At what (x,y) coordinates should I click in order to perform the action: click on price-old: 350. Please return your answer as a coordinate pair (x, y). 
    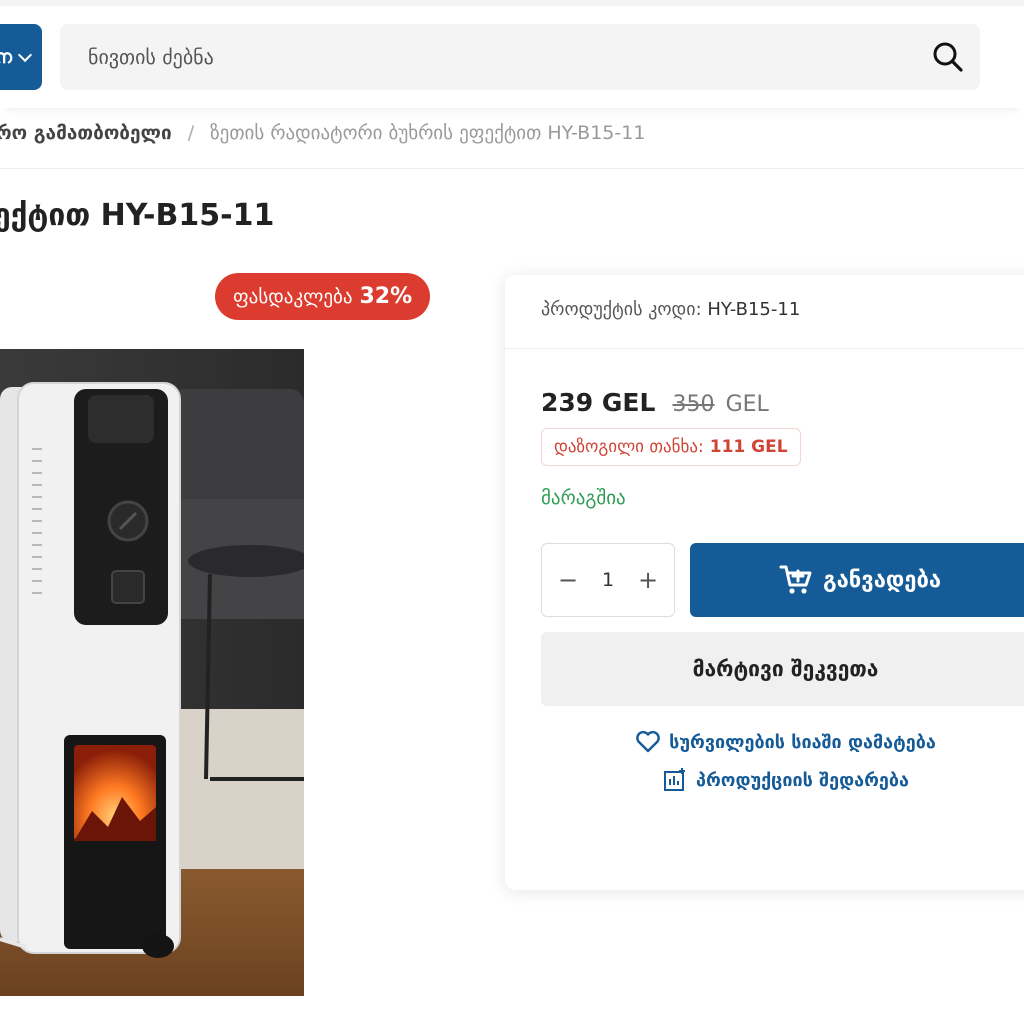
    Looking at the image, I should click on (693, 404).